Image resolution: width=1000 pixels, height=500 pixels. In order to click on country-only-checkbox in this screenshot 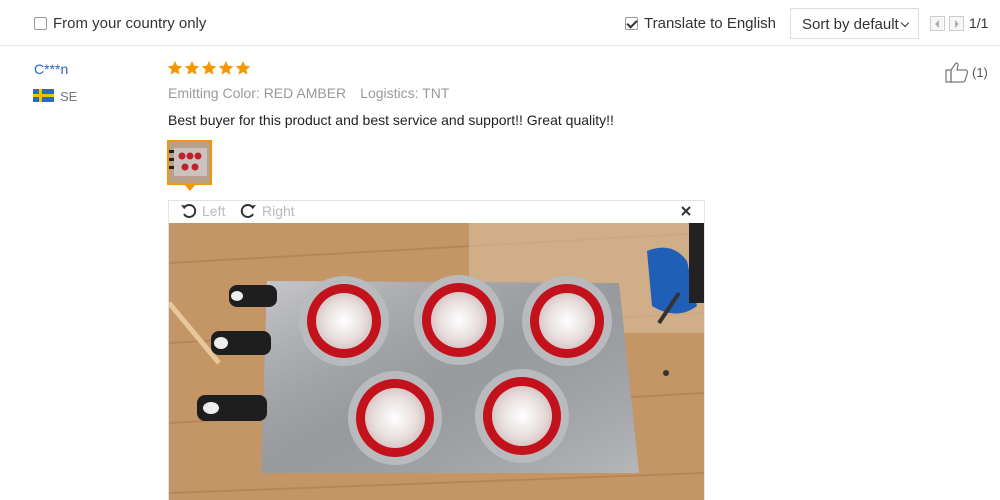, I will do `click(40, 23)`.